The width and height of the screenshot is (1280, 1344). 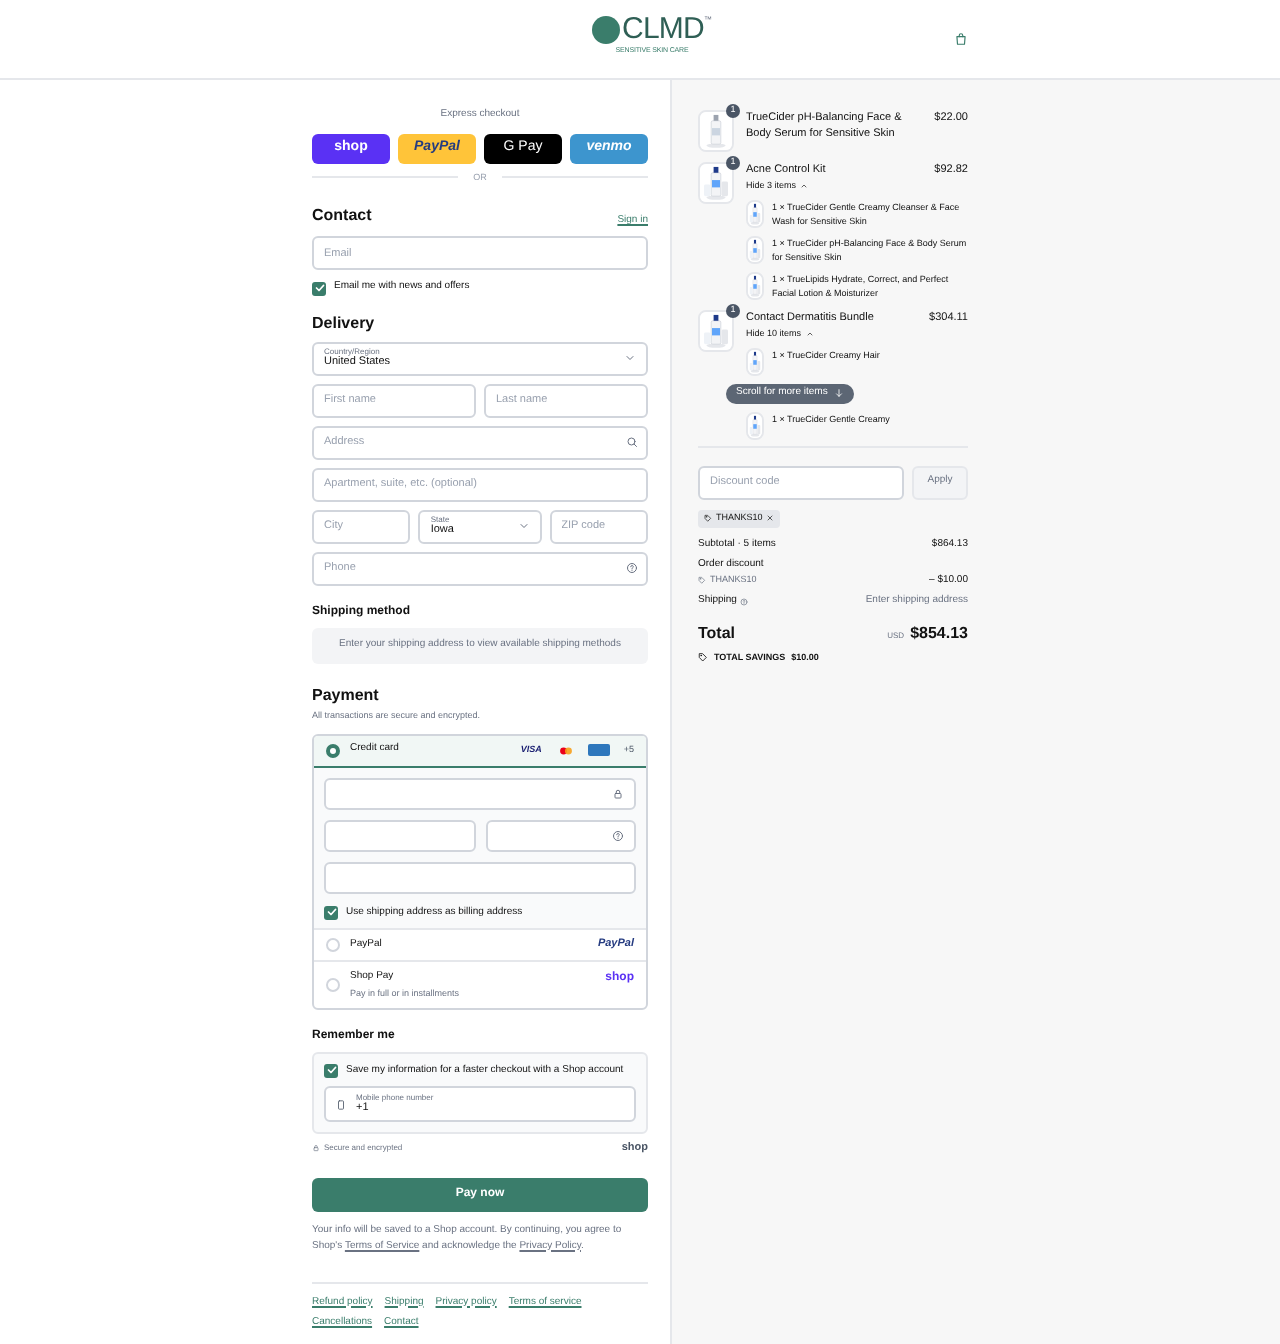 What do you see at coordinates (346, 695) in the screenshot?
I see `section-heading: Payment` at bounding box center [346, 695].